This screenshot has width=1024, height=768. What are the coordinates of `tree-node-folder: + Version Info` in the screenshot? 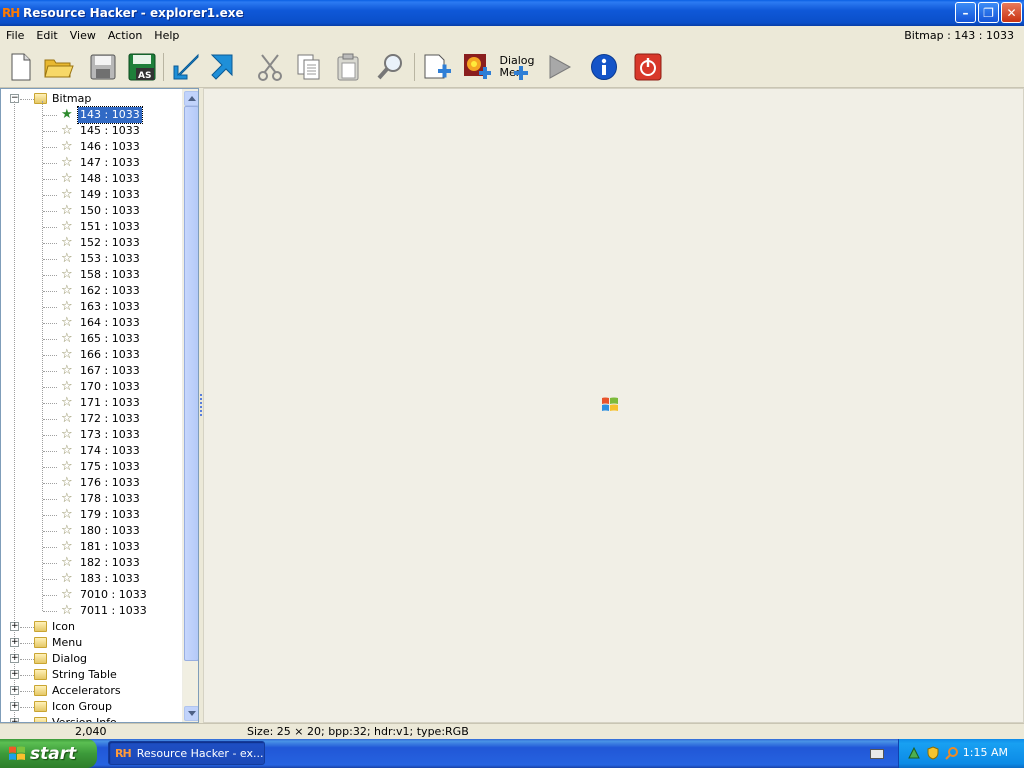 It's located at (91, 718).